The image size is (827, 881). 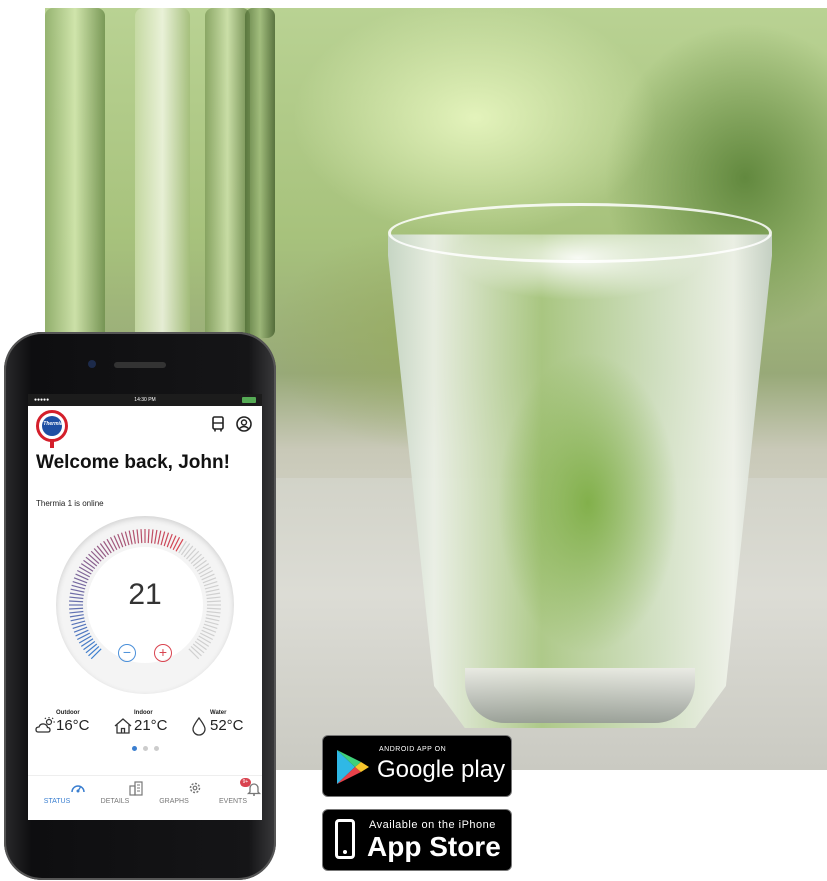 What do you see at coordinates (345, 839) in the screenshot?
I see `iphone-icon` at bounding box center [345, 839].